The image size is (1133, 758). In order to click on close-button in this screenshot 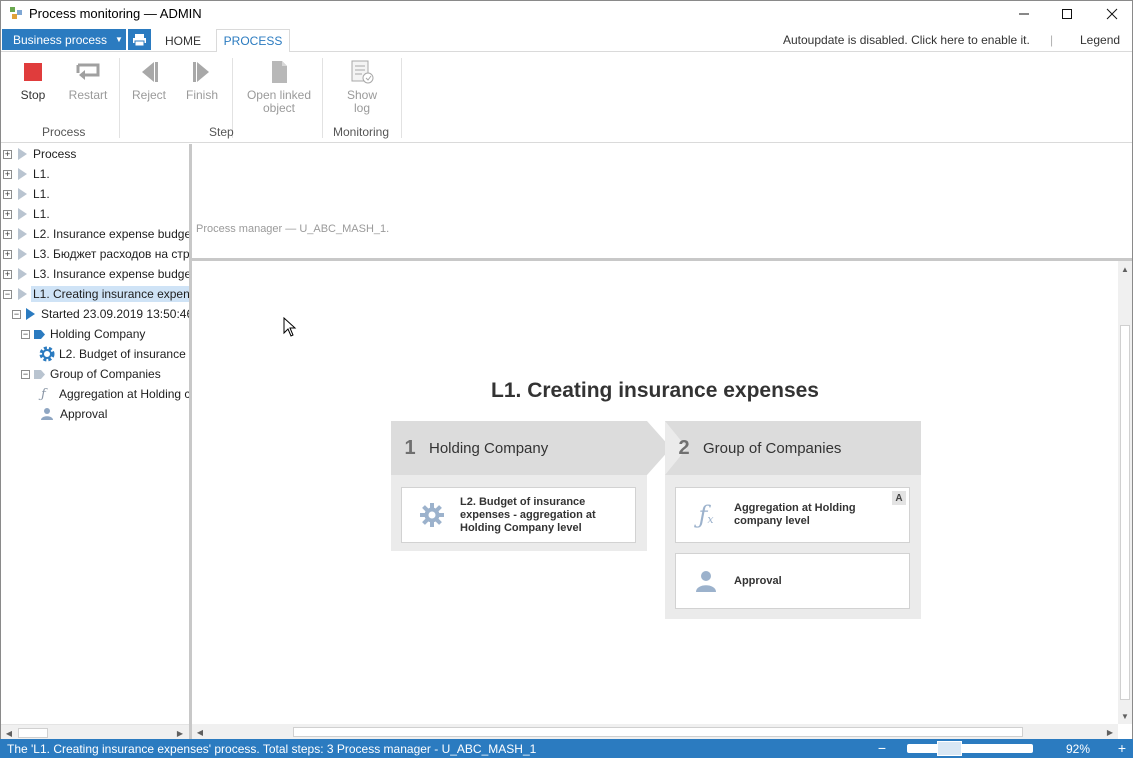, I will do `click(1110, 13)`.